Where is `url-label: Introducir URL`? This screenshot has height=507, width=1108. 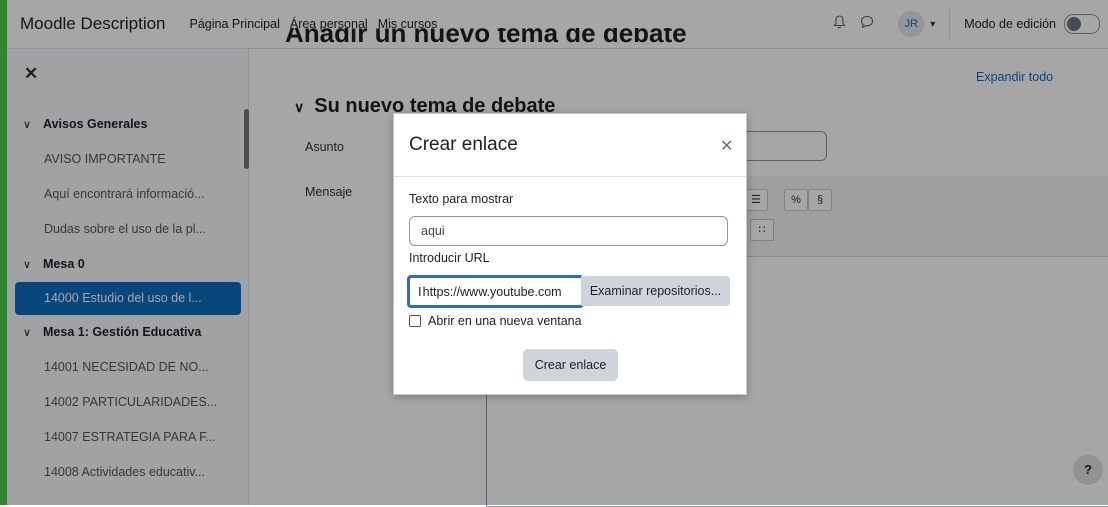
url-label: Introducir URL is located at coordinates (449, 258).